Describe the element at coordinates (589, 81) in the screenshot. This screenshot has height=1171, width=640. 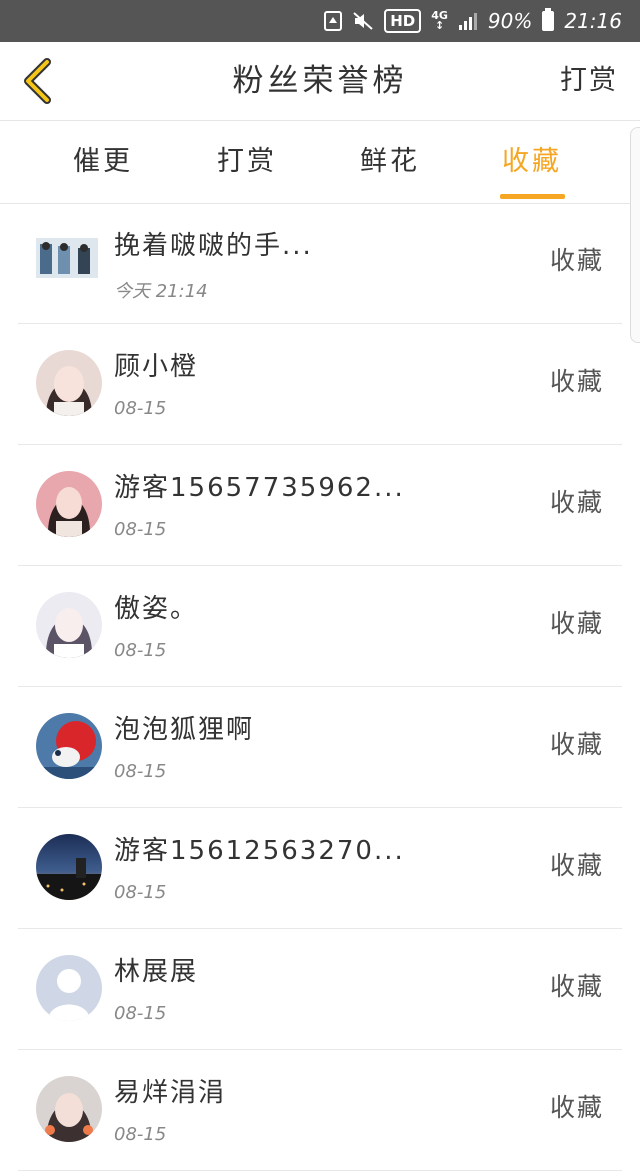
I see `tip-button: 打赏` at that location.